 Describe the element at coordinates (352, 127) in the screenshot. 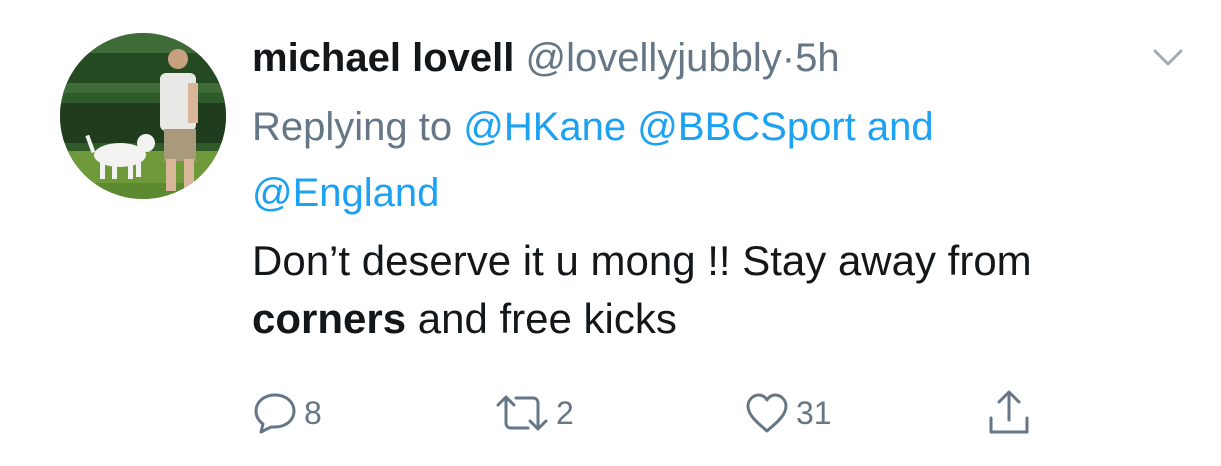

I see `replying-to-label: Replying to` at that location.